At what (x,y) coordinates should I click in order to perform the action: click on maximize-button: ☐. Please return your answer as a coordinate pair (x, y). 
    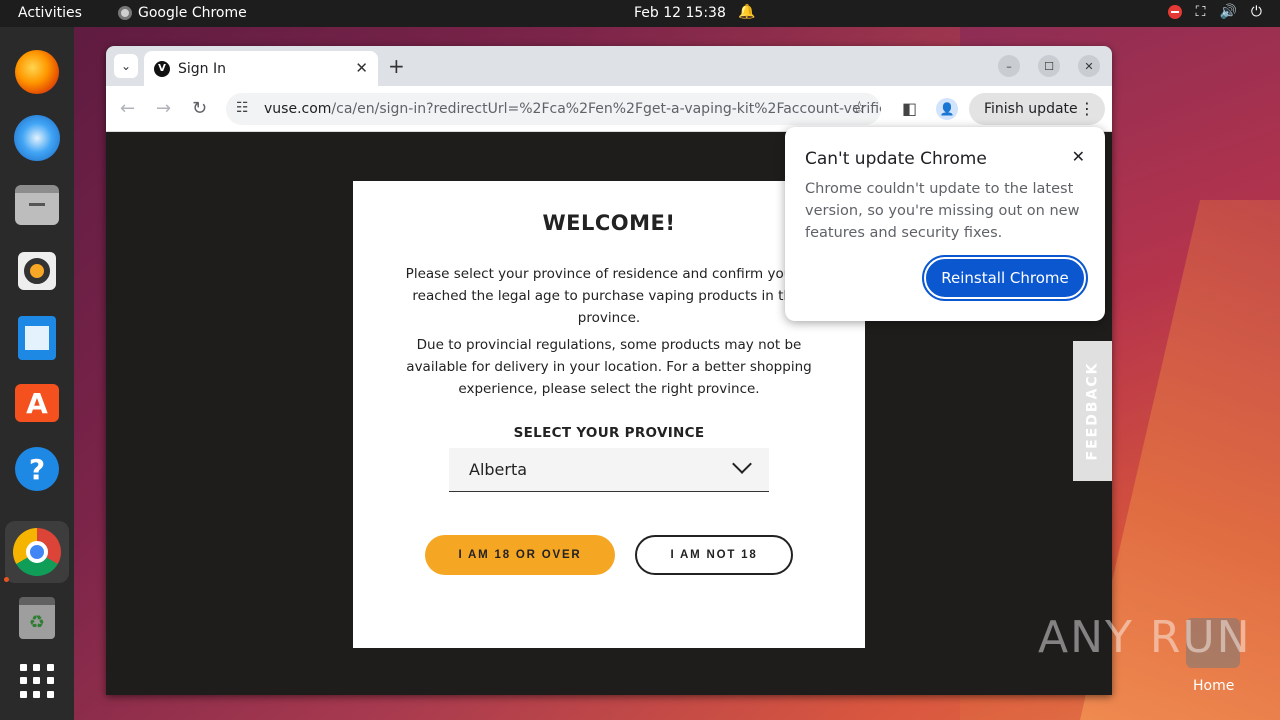
    Looking at the image, I should click on (1049, 66).